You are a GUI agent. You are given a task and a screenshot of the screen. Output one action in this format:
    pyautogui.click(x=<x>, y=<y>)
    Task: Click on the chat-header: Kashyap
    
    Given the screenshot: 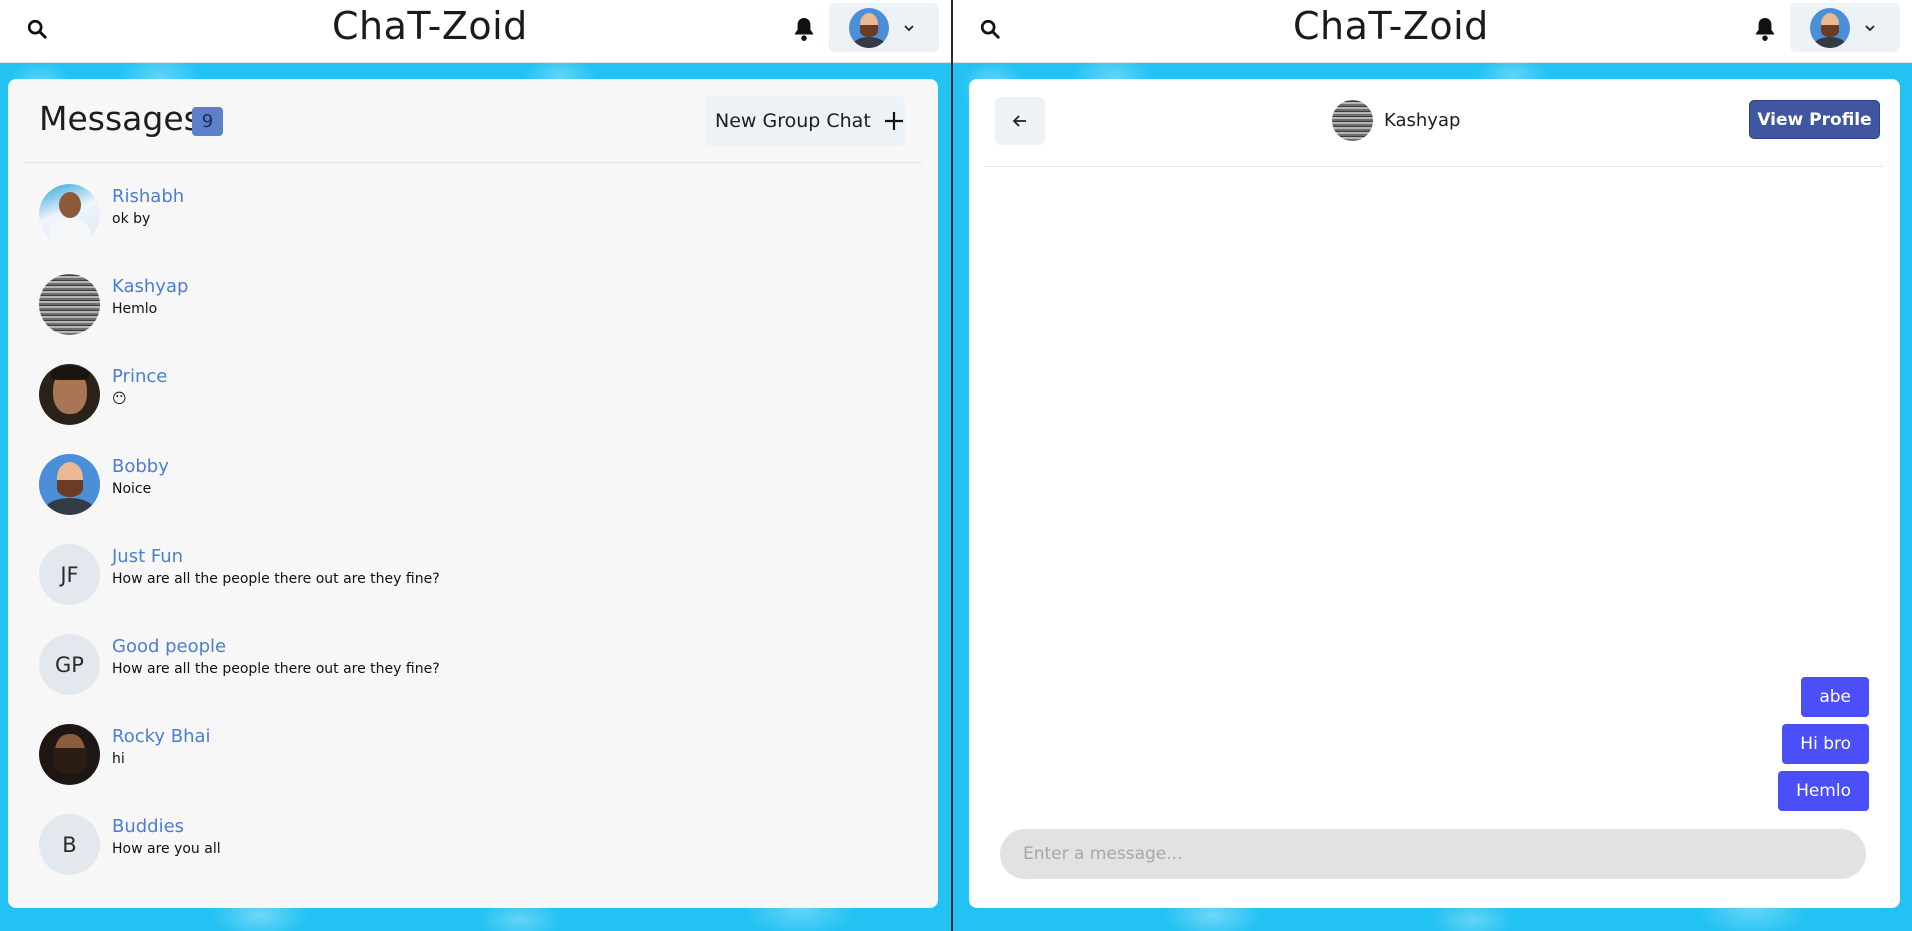 What is the action you would take?
    pyautogui.click(x=1396, y=120)
    